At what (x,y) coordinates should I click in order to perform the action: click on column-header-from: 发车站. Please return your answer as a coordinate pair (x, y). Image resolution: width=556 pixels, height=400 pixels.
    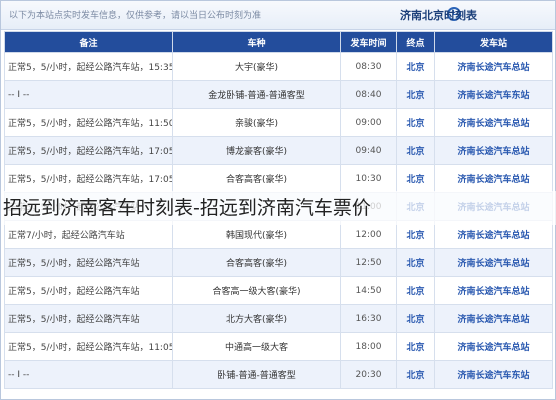
    Looking at the image, I should click on (493, 42).